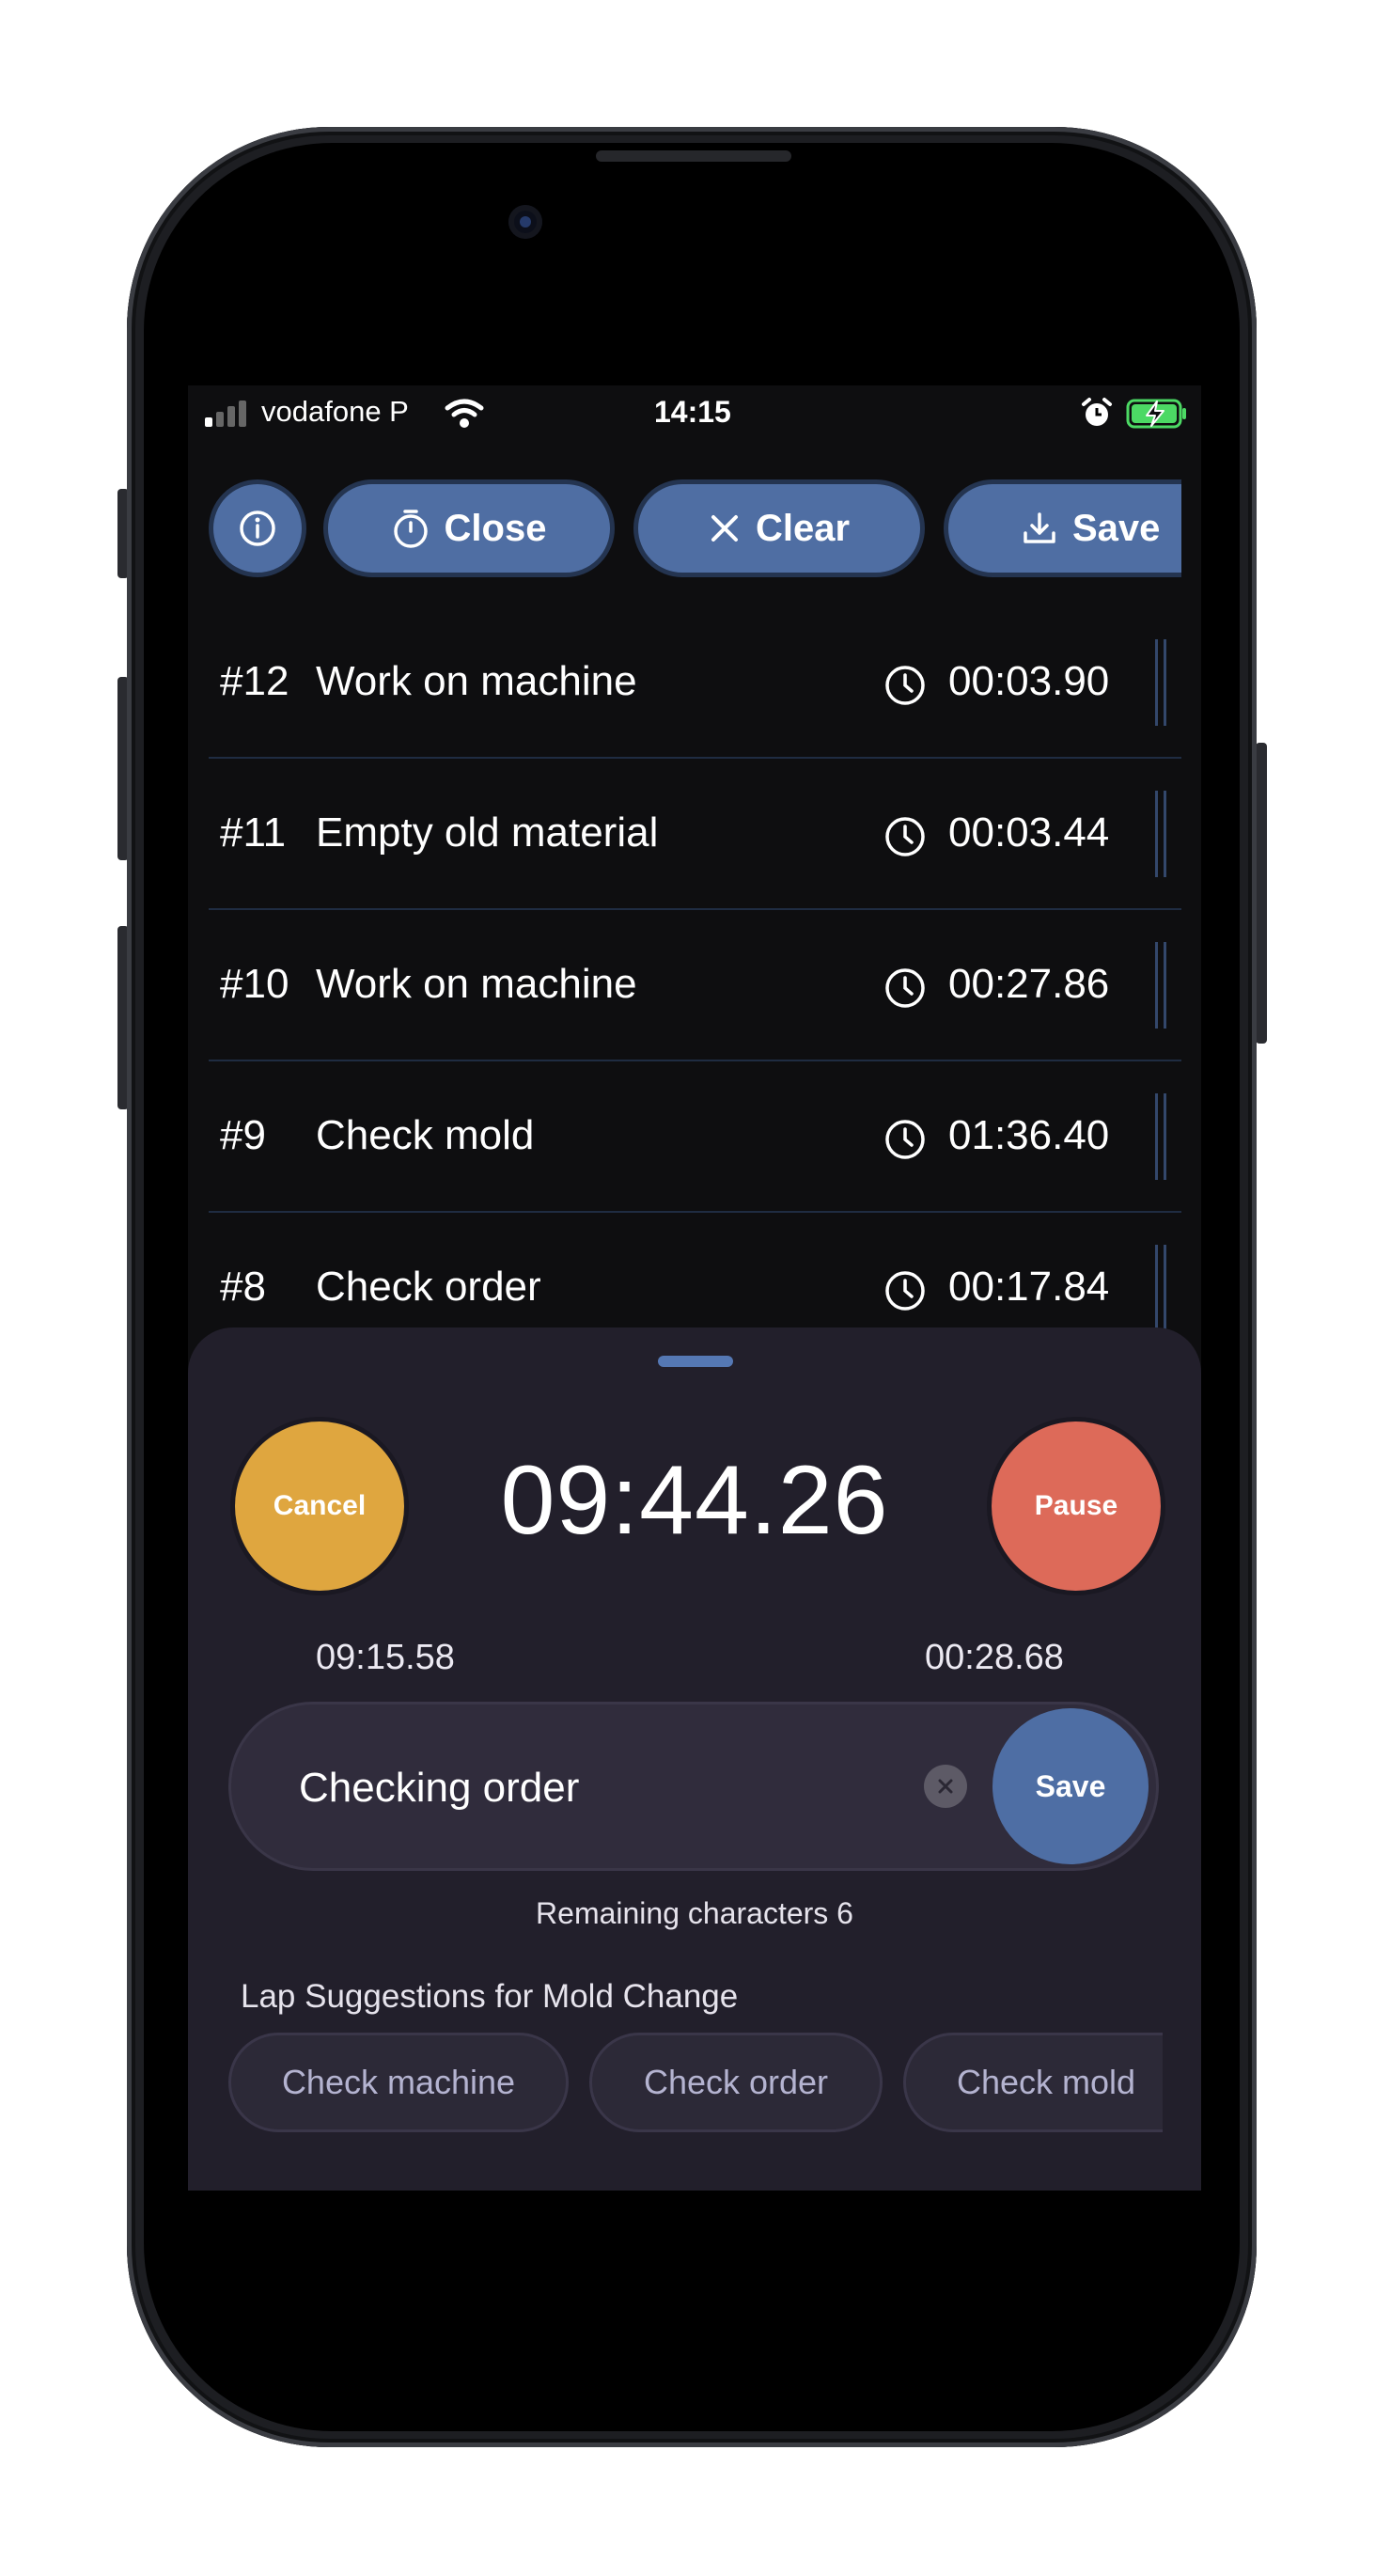 Image resolution: width=1391 pixels, height=2576 pixels. Describe the element at coordinates (1076, 1507) in the screenshot. I see `pause-button: Pause` at that location.